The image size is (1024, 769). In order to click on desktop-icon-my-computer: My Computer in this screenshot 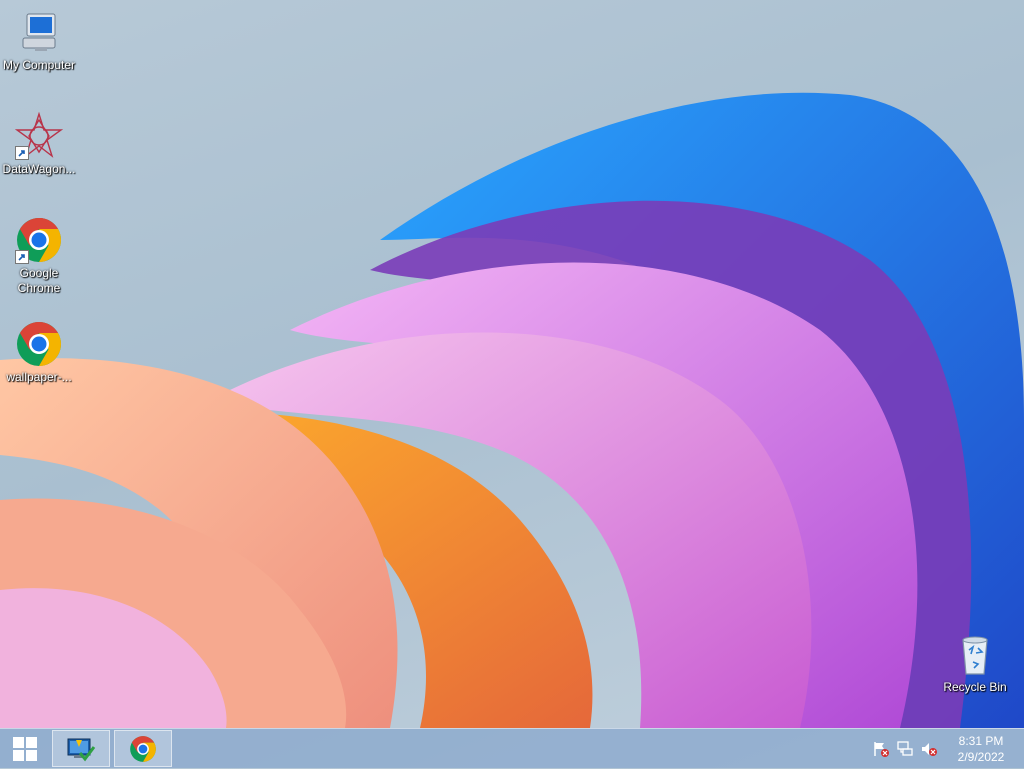, I will do `click(39, 40)`.